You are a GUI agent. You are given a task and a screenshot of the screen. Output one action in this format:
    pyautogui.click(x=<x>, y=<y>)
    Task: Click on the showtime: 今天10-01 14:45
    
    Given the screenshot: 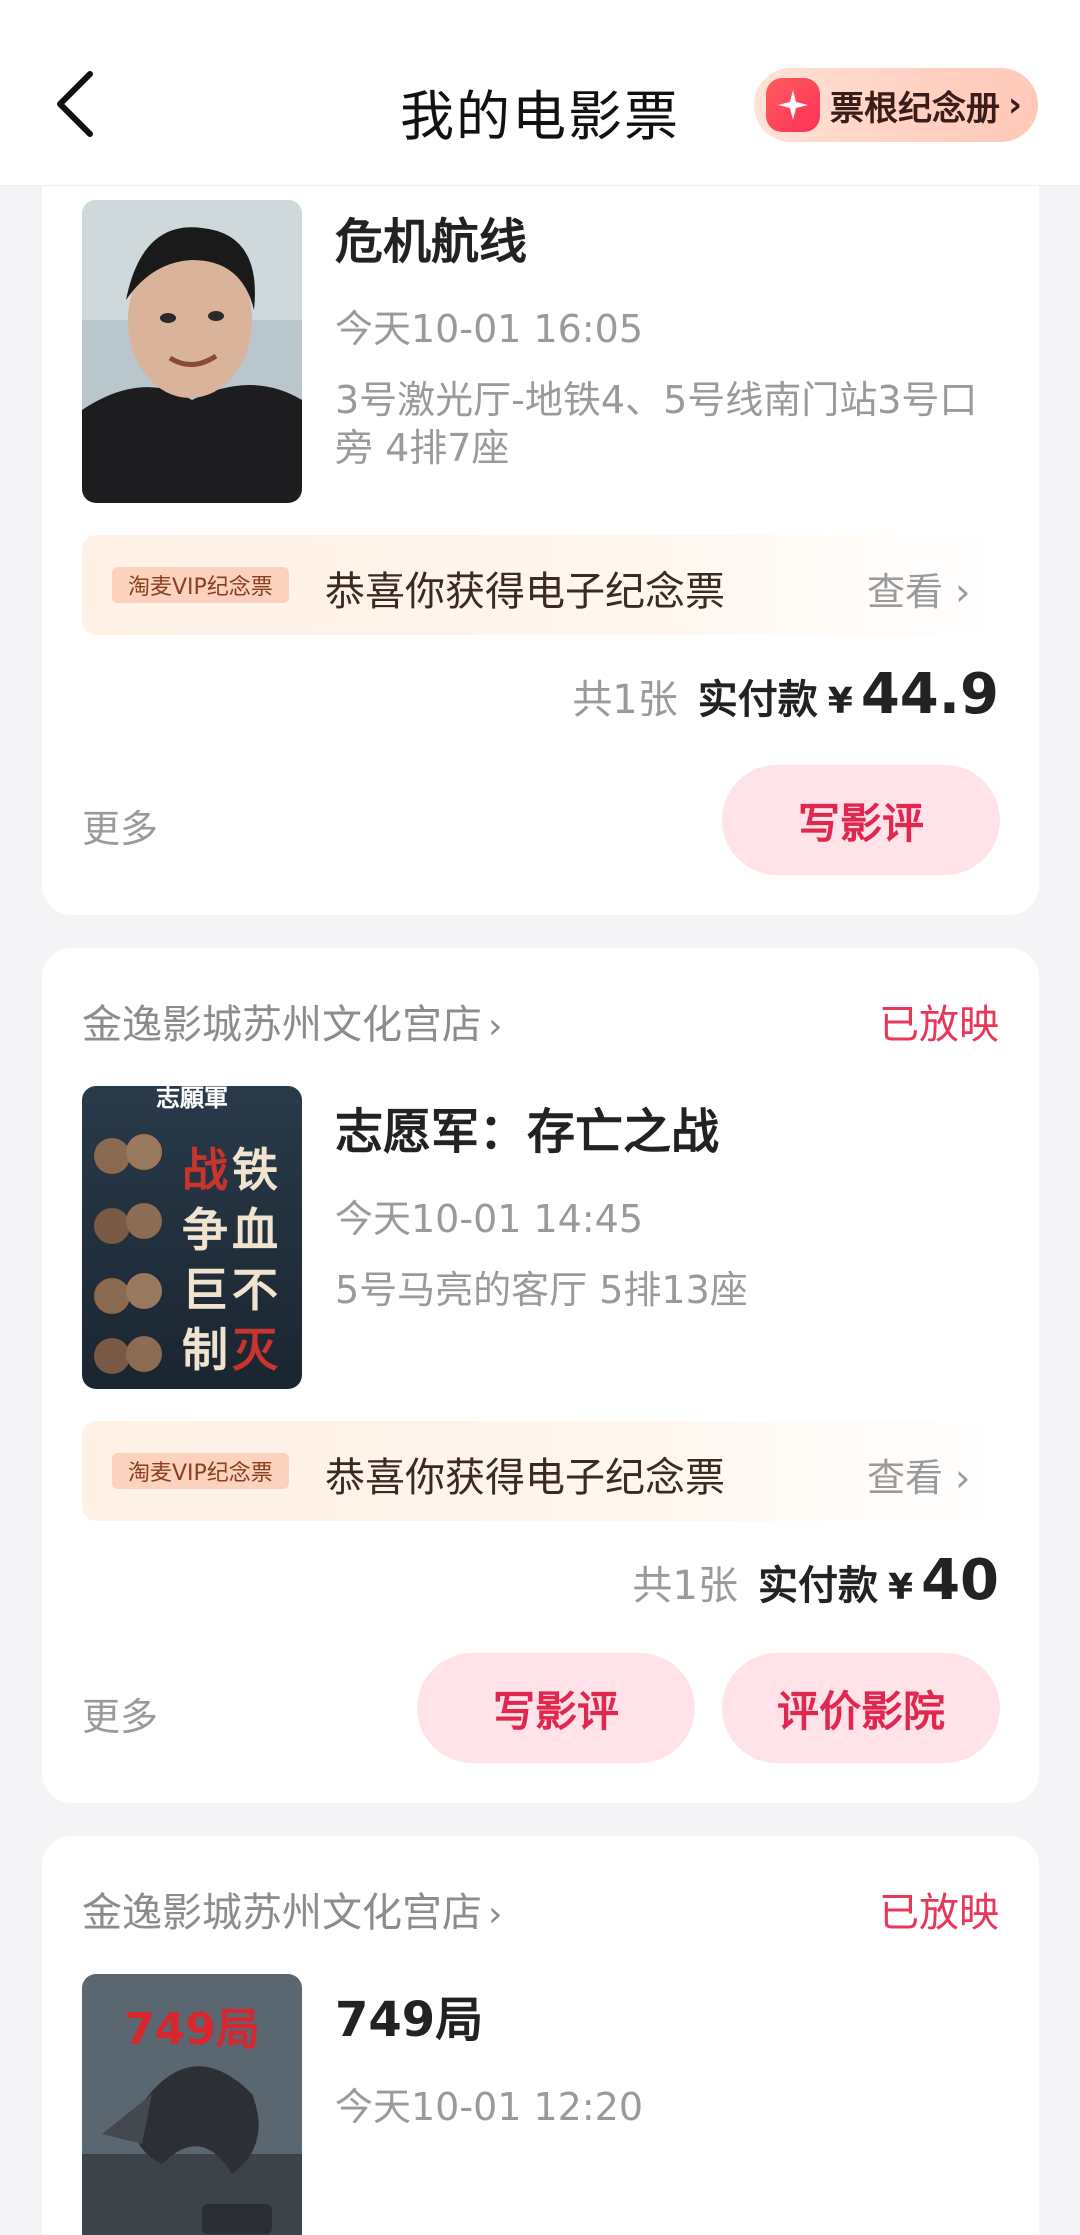 What is the action you would take?
    pyautogui.click(x=489, y=1219)
    